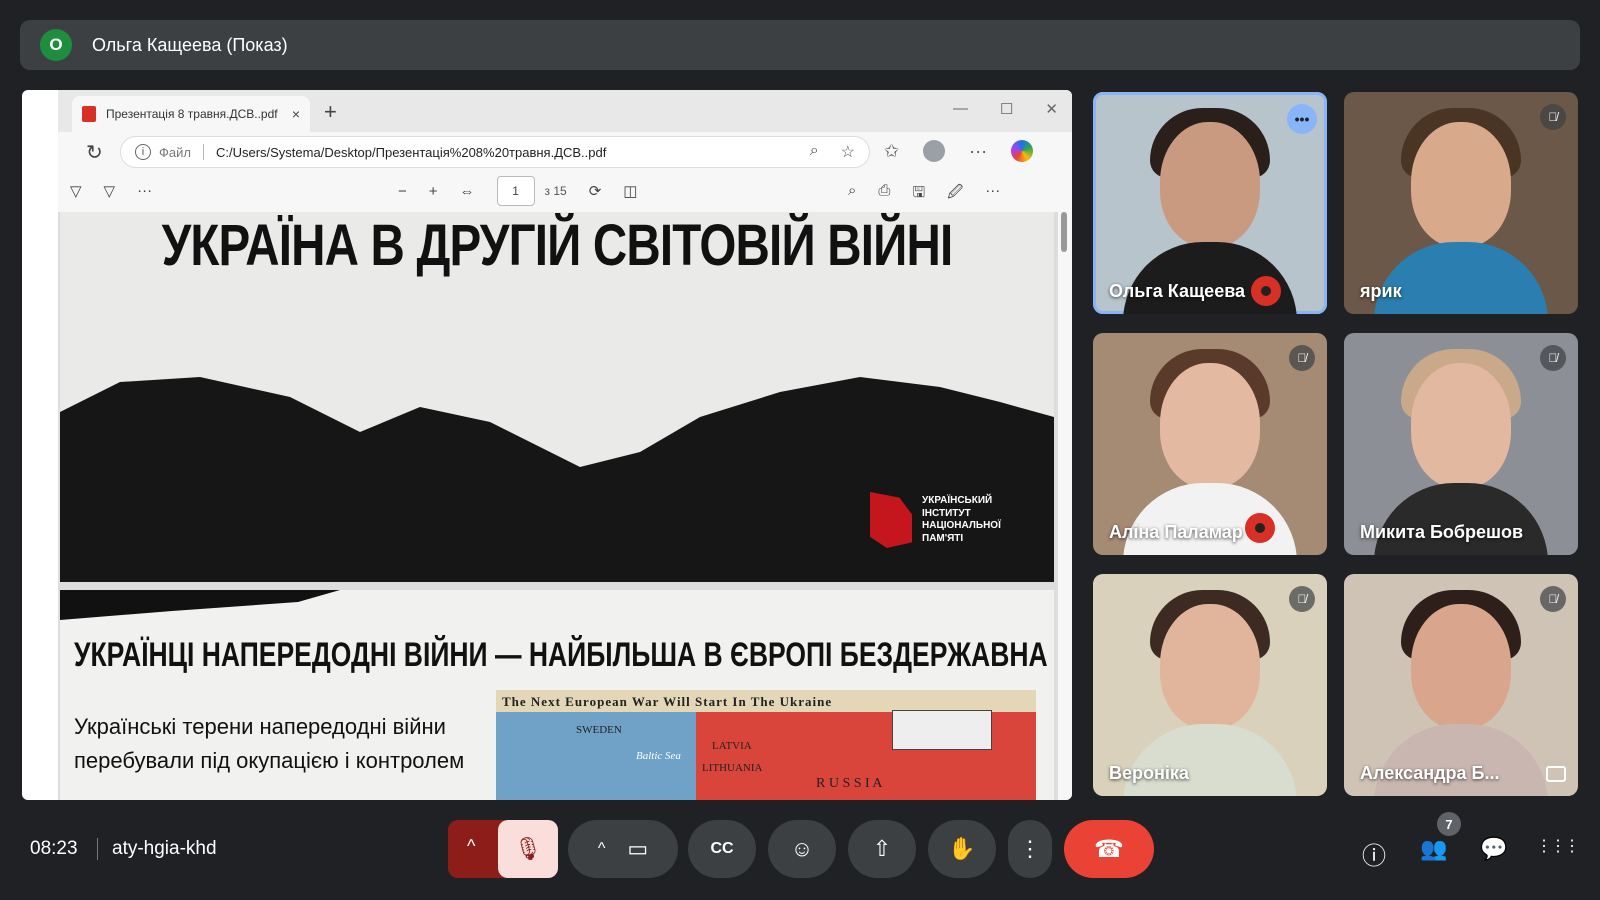  I want to click on more-options-button: ⋮, so click(1030, 849).